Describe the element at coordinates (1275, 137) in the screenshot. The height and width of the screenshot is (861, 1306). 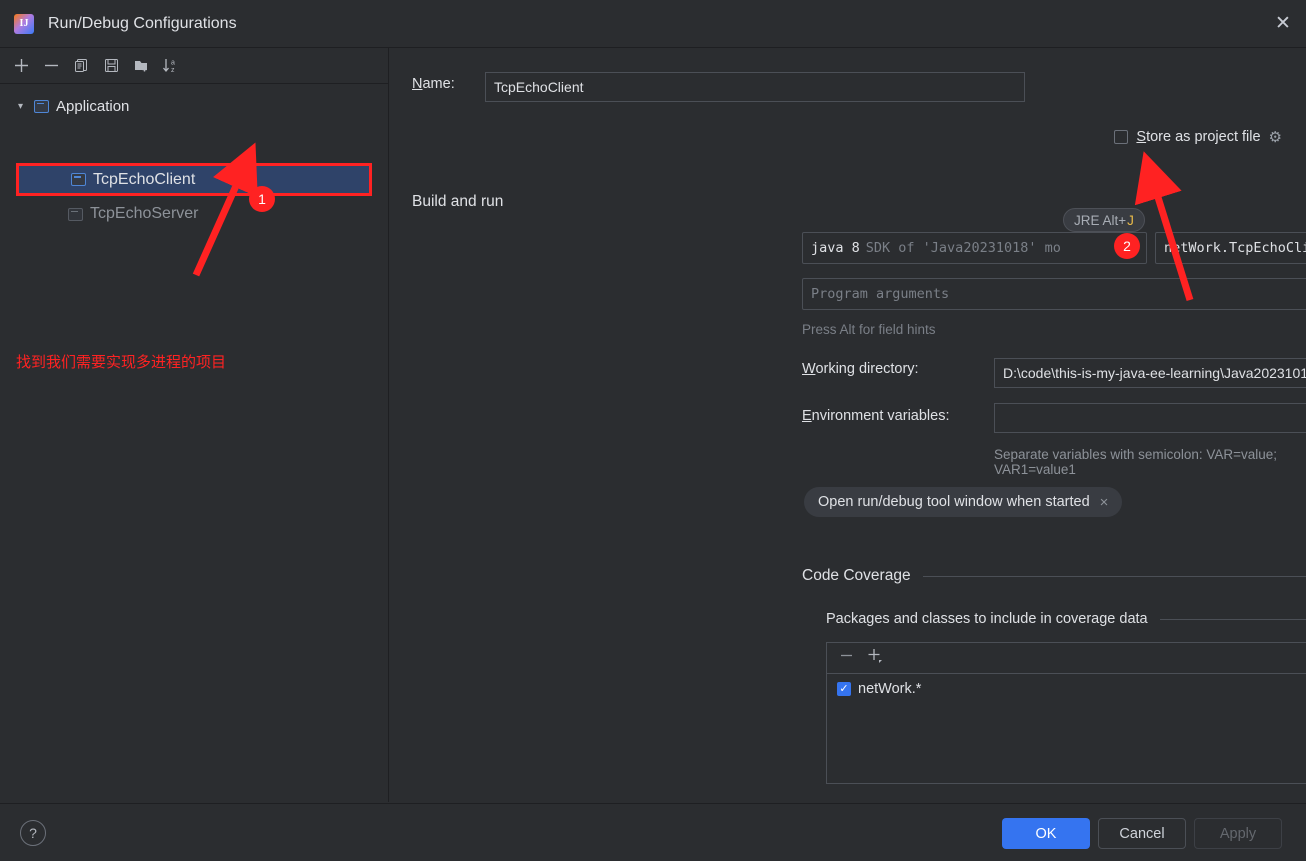
I see `gear-icon: ⚙` at that location.